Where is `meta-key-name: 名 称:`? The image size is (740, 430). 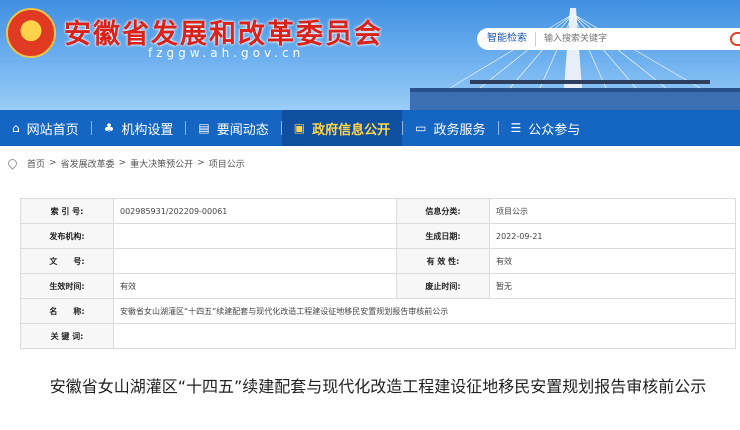
meta-key-name: 名 称: is located at coordinates (67, 311).